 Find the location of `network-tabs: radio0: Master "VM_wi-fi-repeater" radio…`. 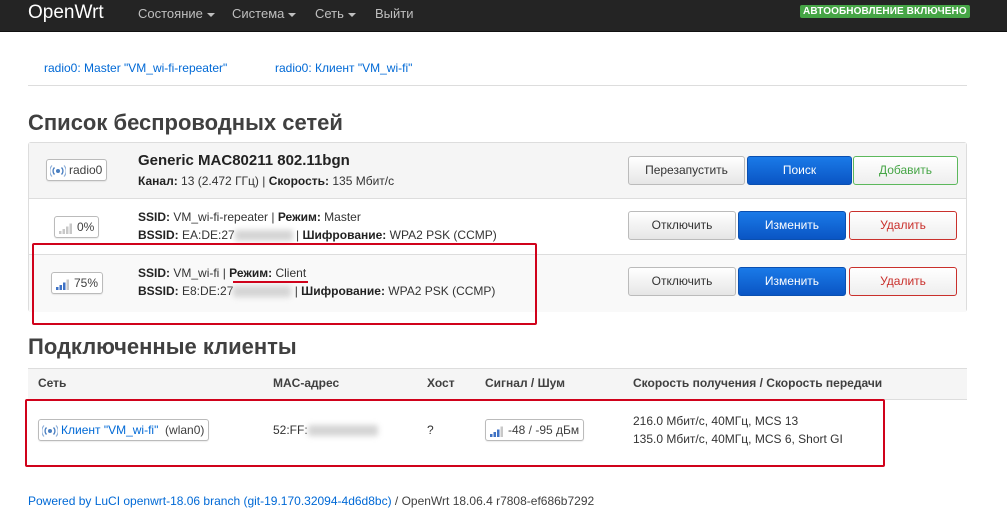

network-tabs: radio0: Master "VM_wi-fi-repeater" radio… is located at coordinates (497, 69).